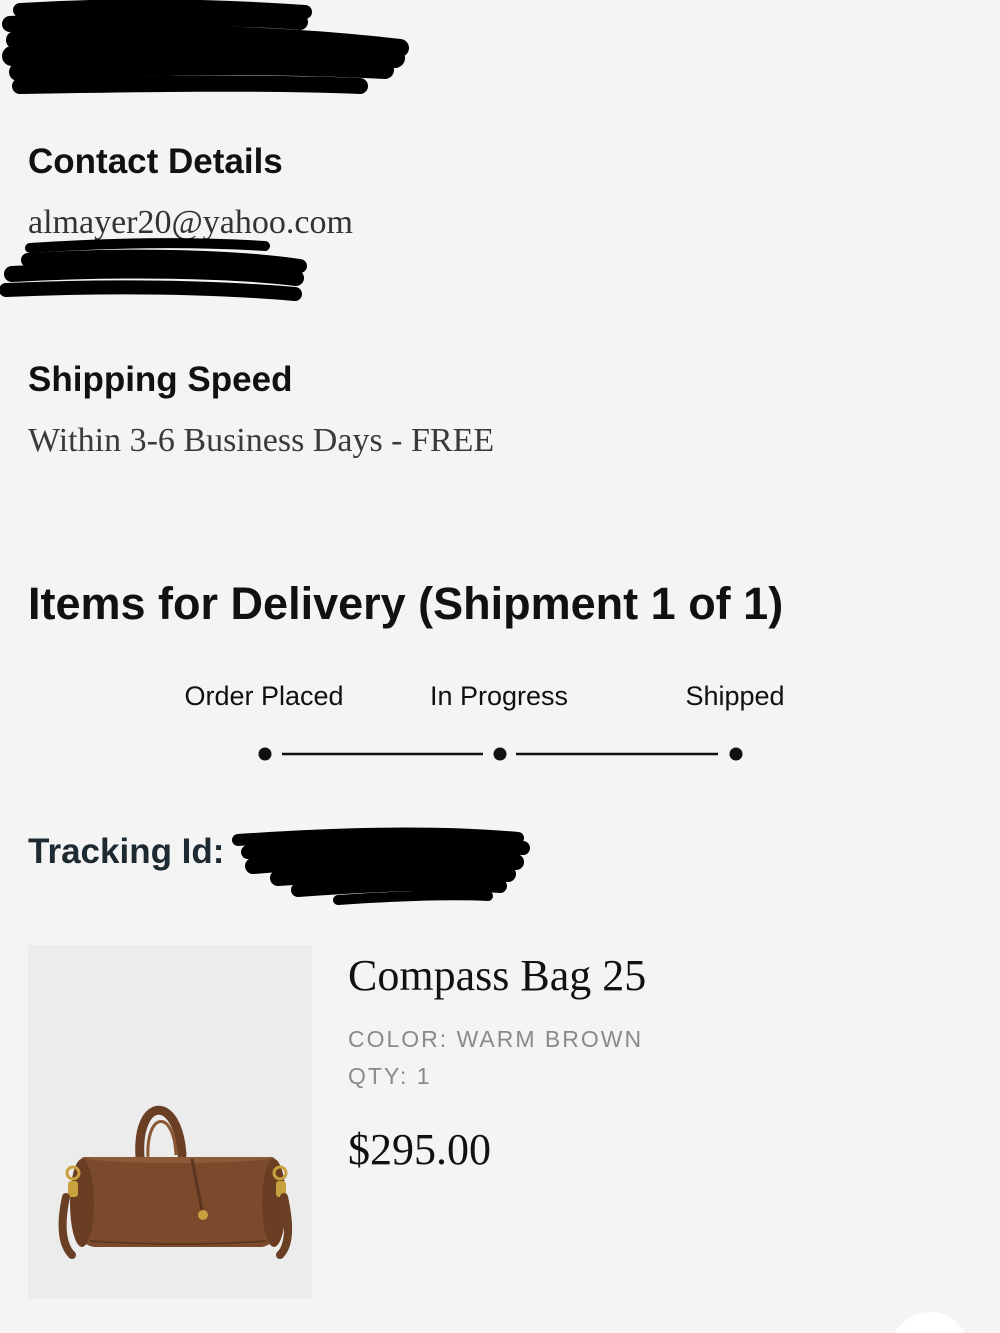  I want to click on floating-action-button, so click(930, 1322).